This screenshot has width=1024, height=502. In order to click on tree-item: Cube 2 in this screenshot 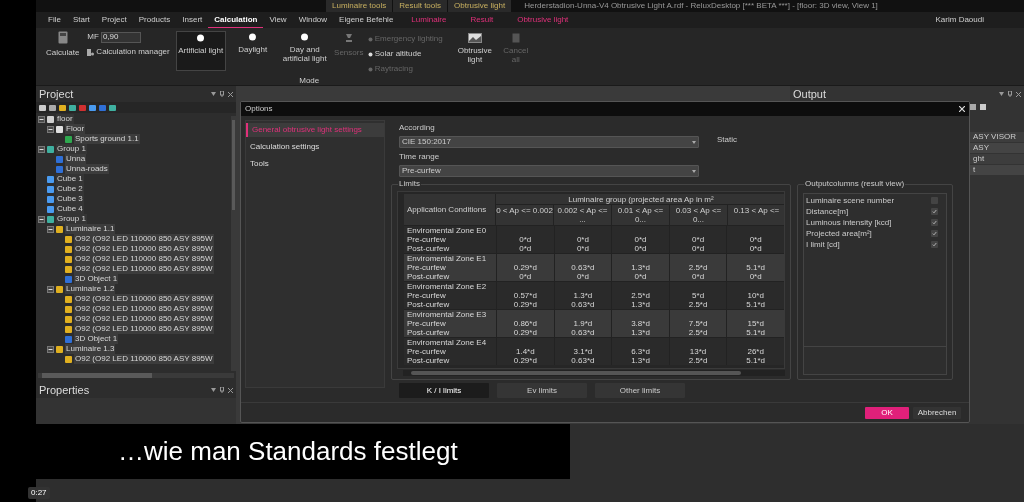, I will do `click(70, 189)`.